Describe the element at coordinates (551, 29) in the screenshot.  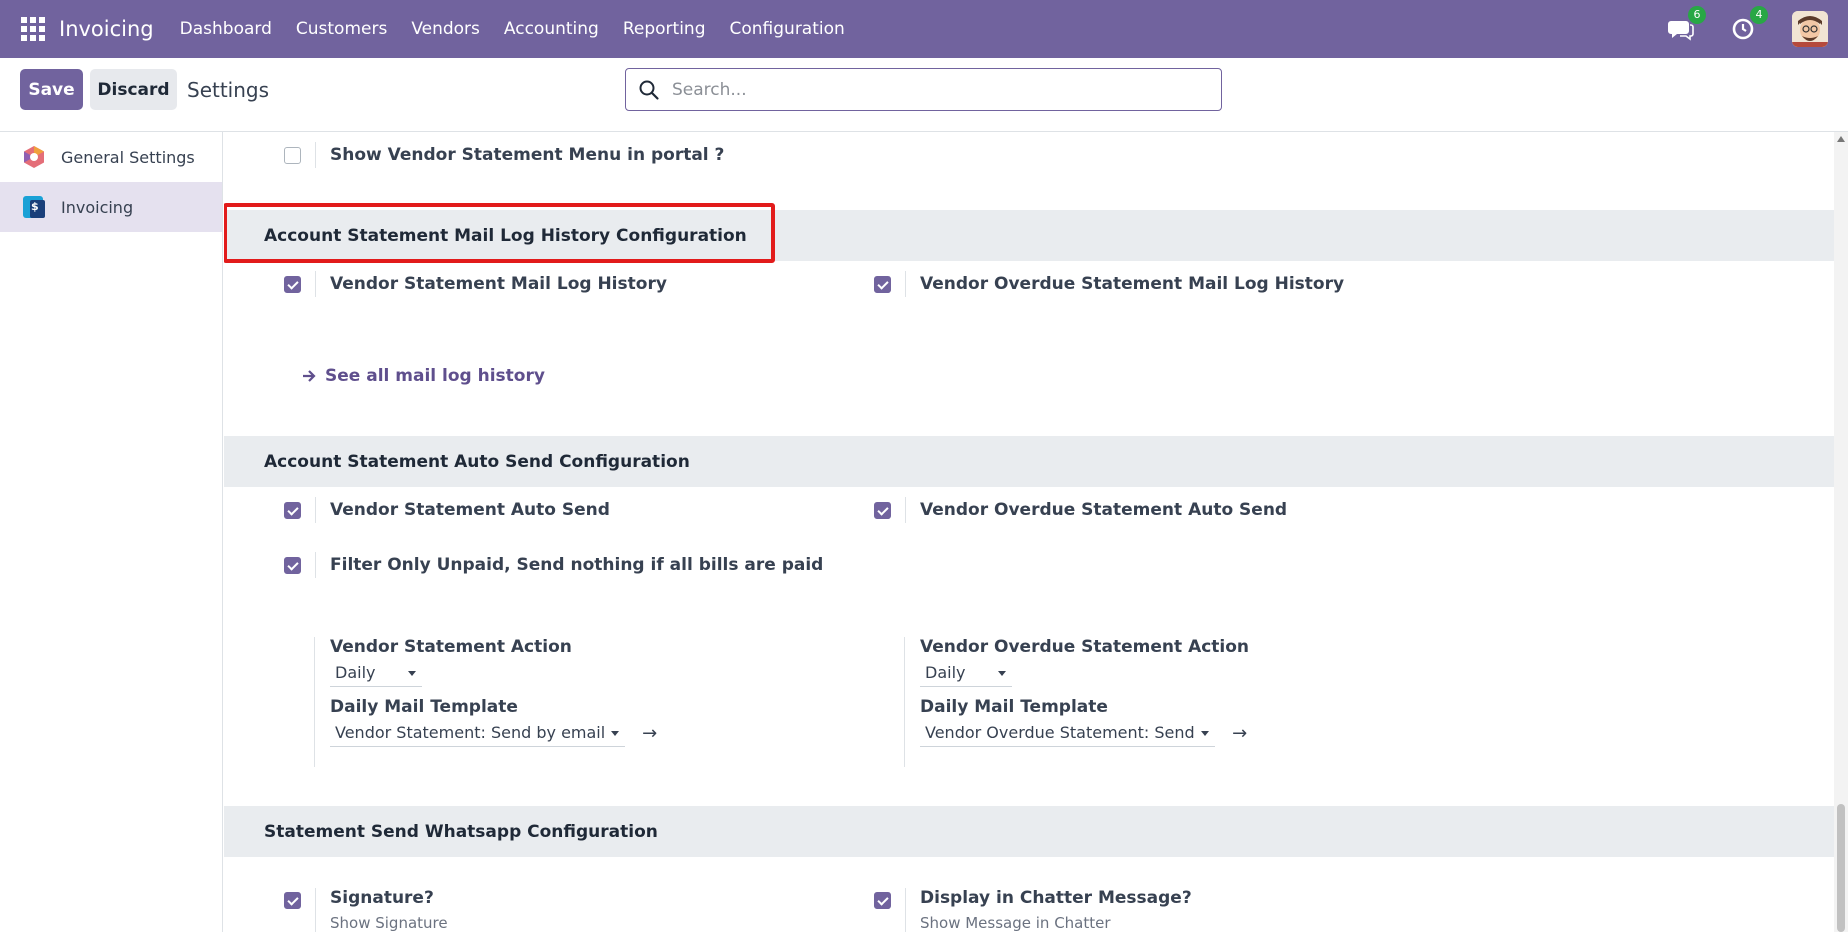
I see `menu-accounting: Accounting` at that location.